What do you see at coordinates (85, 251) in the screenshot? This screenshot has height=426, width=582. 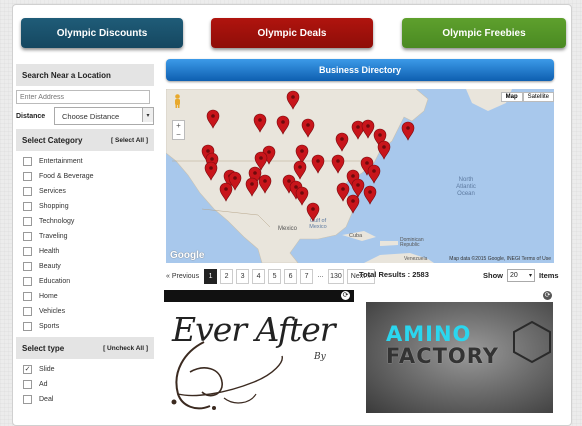 I see `category-item: Health` at bounding box center [85, 251].